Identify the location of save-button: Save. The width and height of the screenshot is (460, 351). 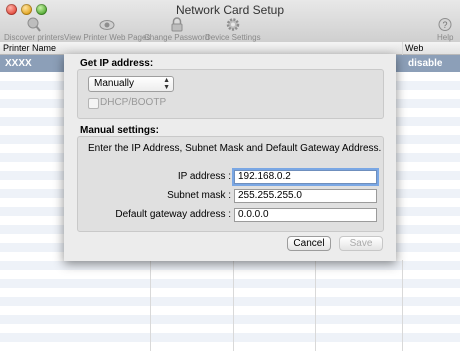
(361, 243).